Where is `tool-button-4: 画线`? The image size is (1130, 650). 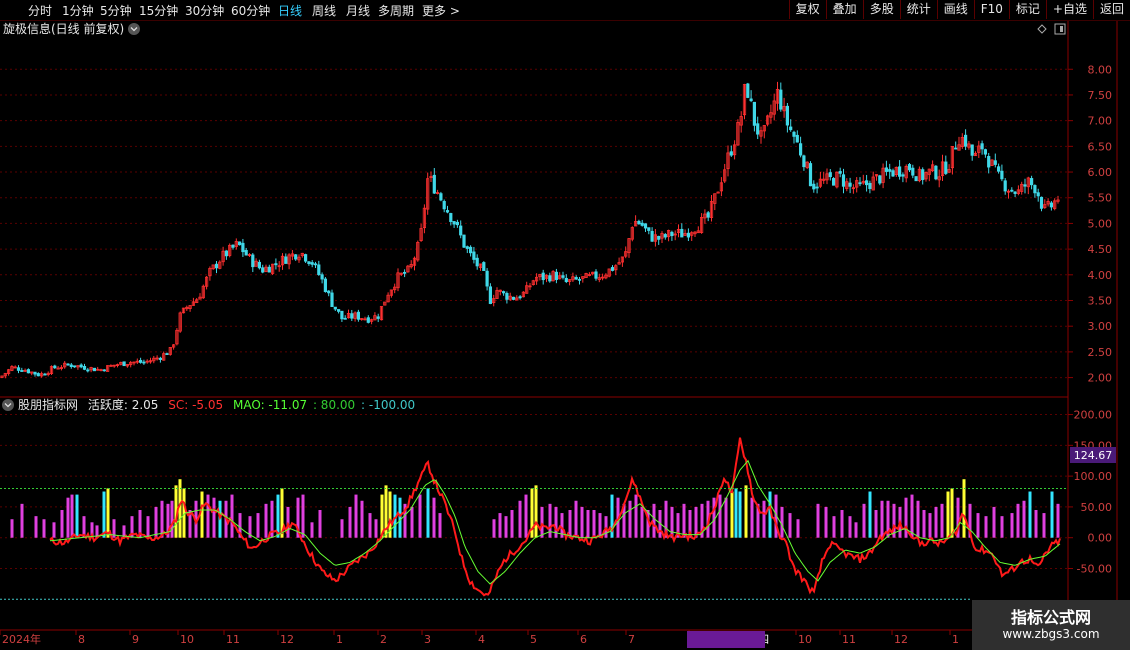
tool-button-4: 画线 is located at coordinates (955, 9).